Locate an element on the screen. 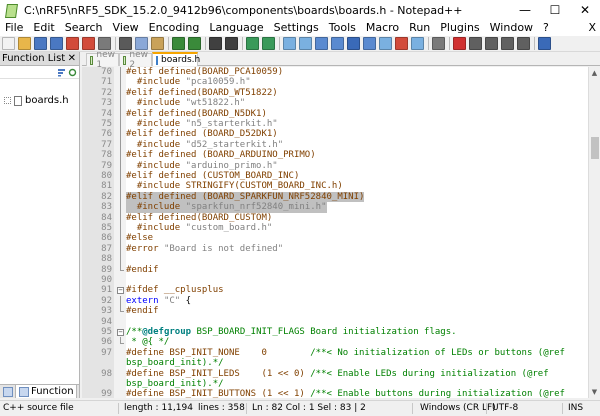  function-list-close-button: ✕ is located at coordinates (72, 59).